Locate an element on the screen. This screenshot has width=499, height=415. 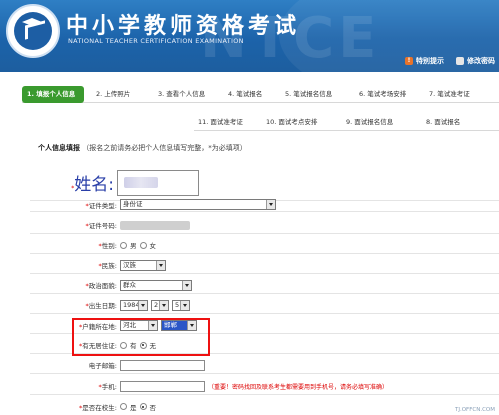
step-interview-register: 8. 面试报名 is located at coordinates (457, 122).